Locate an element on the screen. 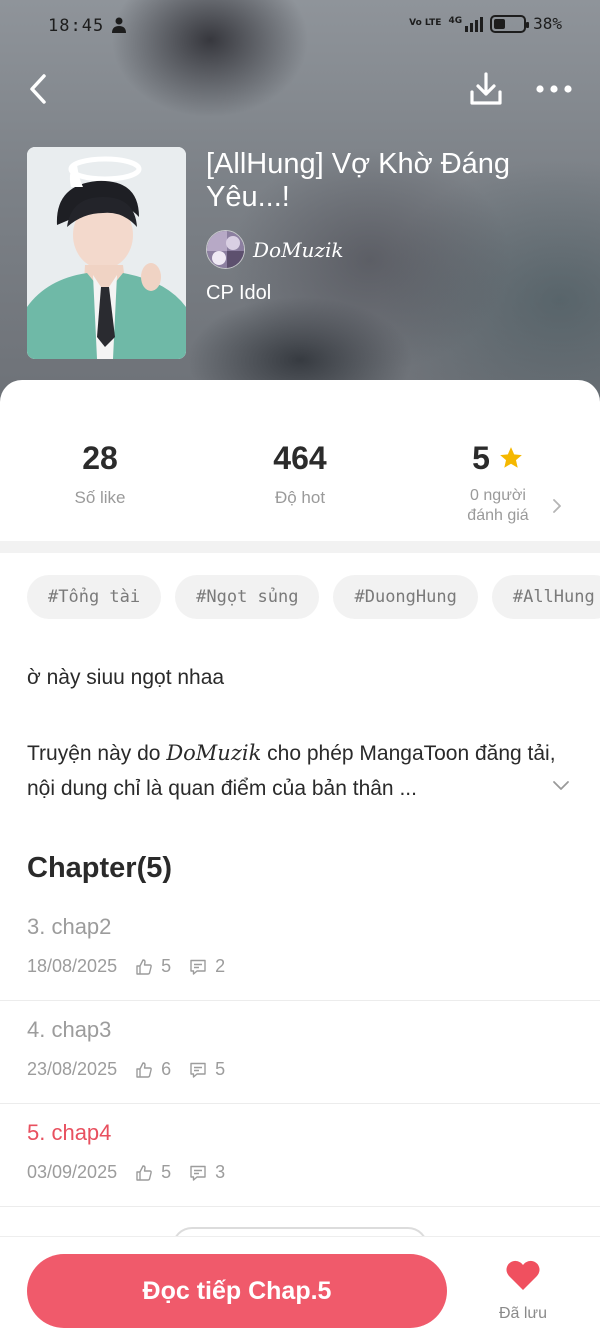  rating-stat: 5 0 người đánh giá is located at coordinates (498, 482).